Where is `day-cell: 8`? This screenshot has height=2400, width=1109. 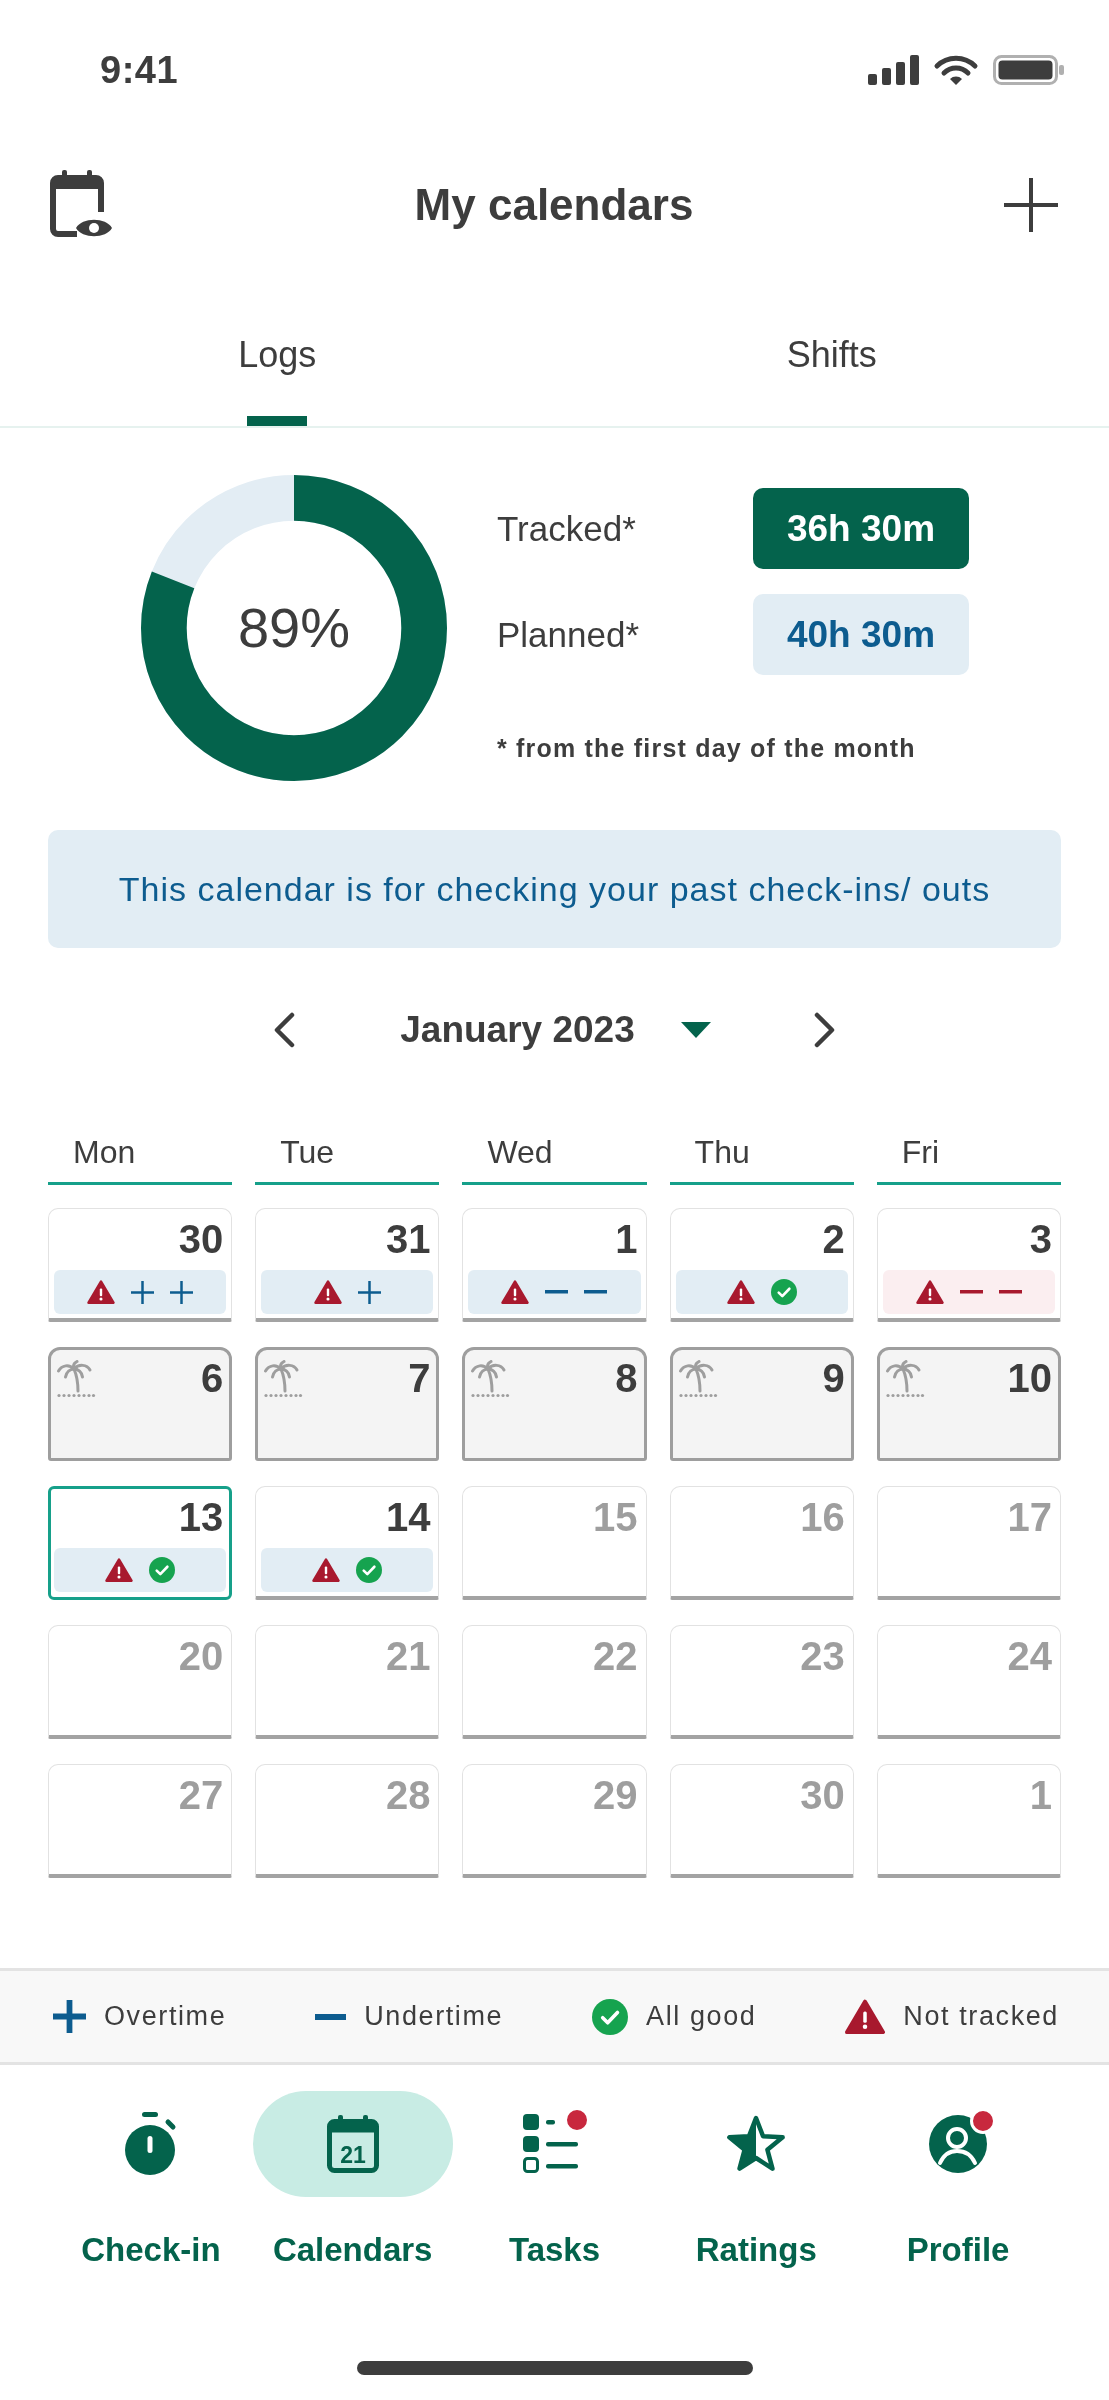 day-cell: 8 is located at coordinates (554, 1404).